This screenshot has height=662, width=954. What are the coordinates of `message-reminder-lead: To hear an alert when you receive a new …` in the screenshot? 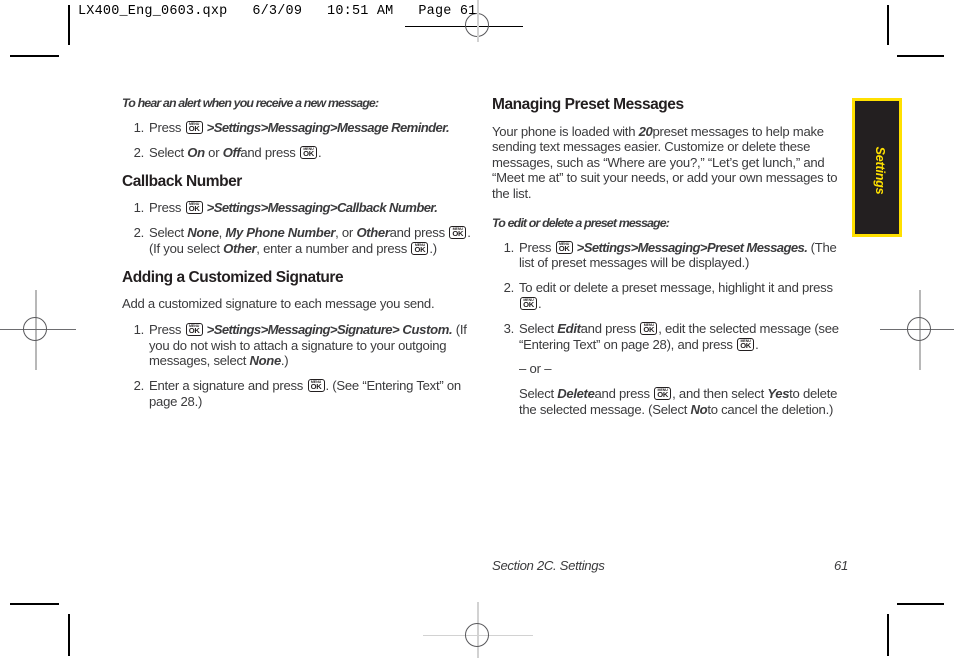 It's located at (250, 103).